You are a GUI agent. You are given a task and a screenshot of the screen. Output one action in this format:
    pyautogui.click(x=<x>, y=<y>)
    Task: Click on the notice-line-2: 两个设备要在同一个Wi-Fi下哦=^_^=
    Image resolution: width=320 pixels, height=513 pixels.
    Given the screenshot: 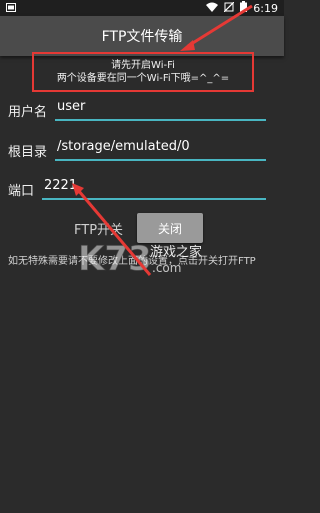 What is the action you would take?
    pyautogui.click(x=143, y=78)
    